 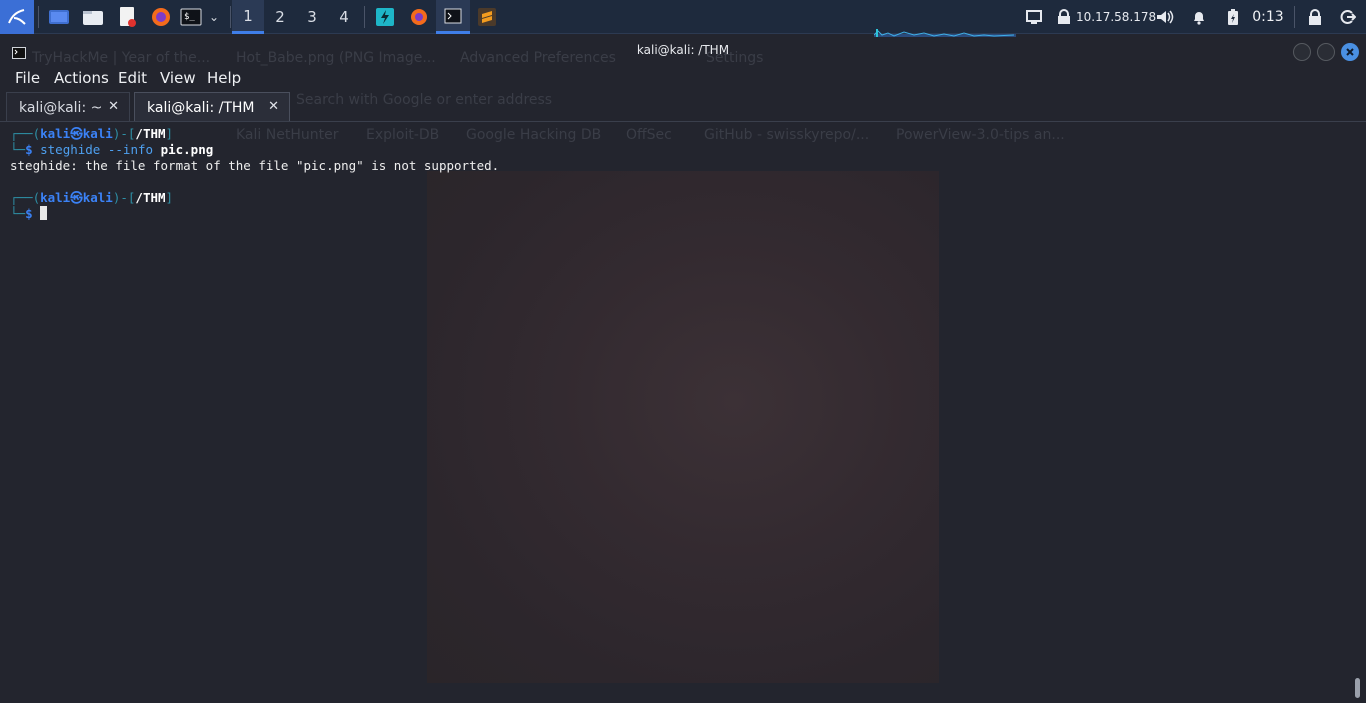 I want to click on terminal-launcher-icon: $_, so click(x=191, y=17).